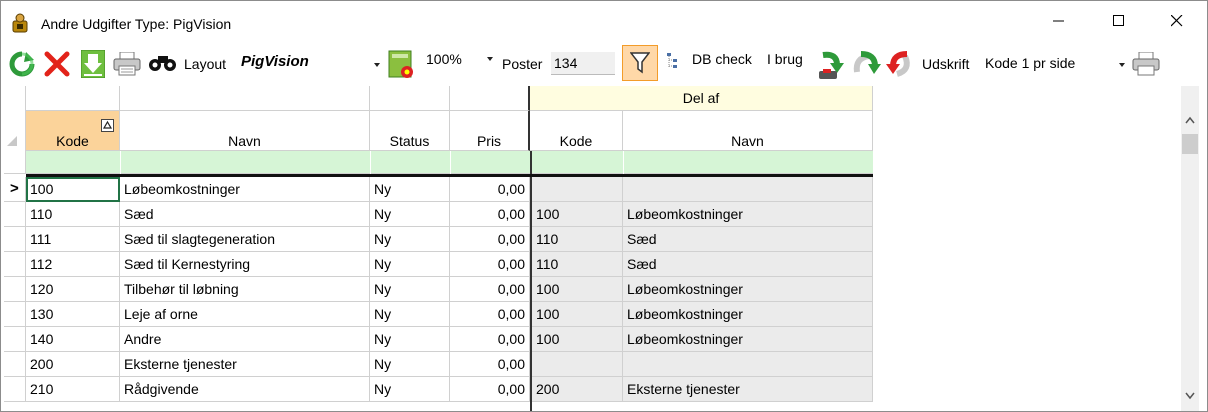 The height and width of the screenshot is (412, 1208). I want to click on maximize-button, so click(1119, 21).